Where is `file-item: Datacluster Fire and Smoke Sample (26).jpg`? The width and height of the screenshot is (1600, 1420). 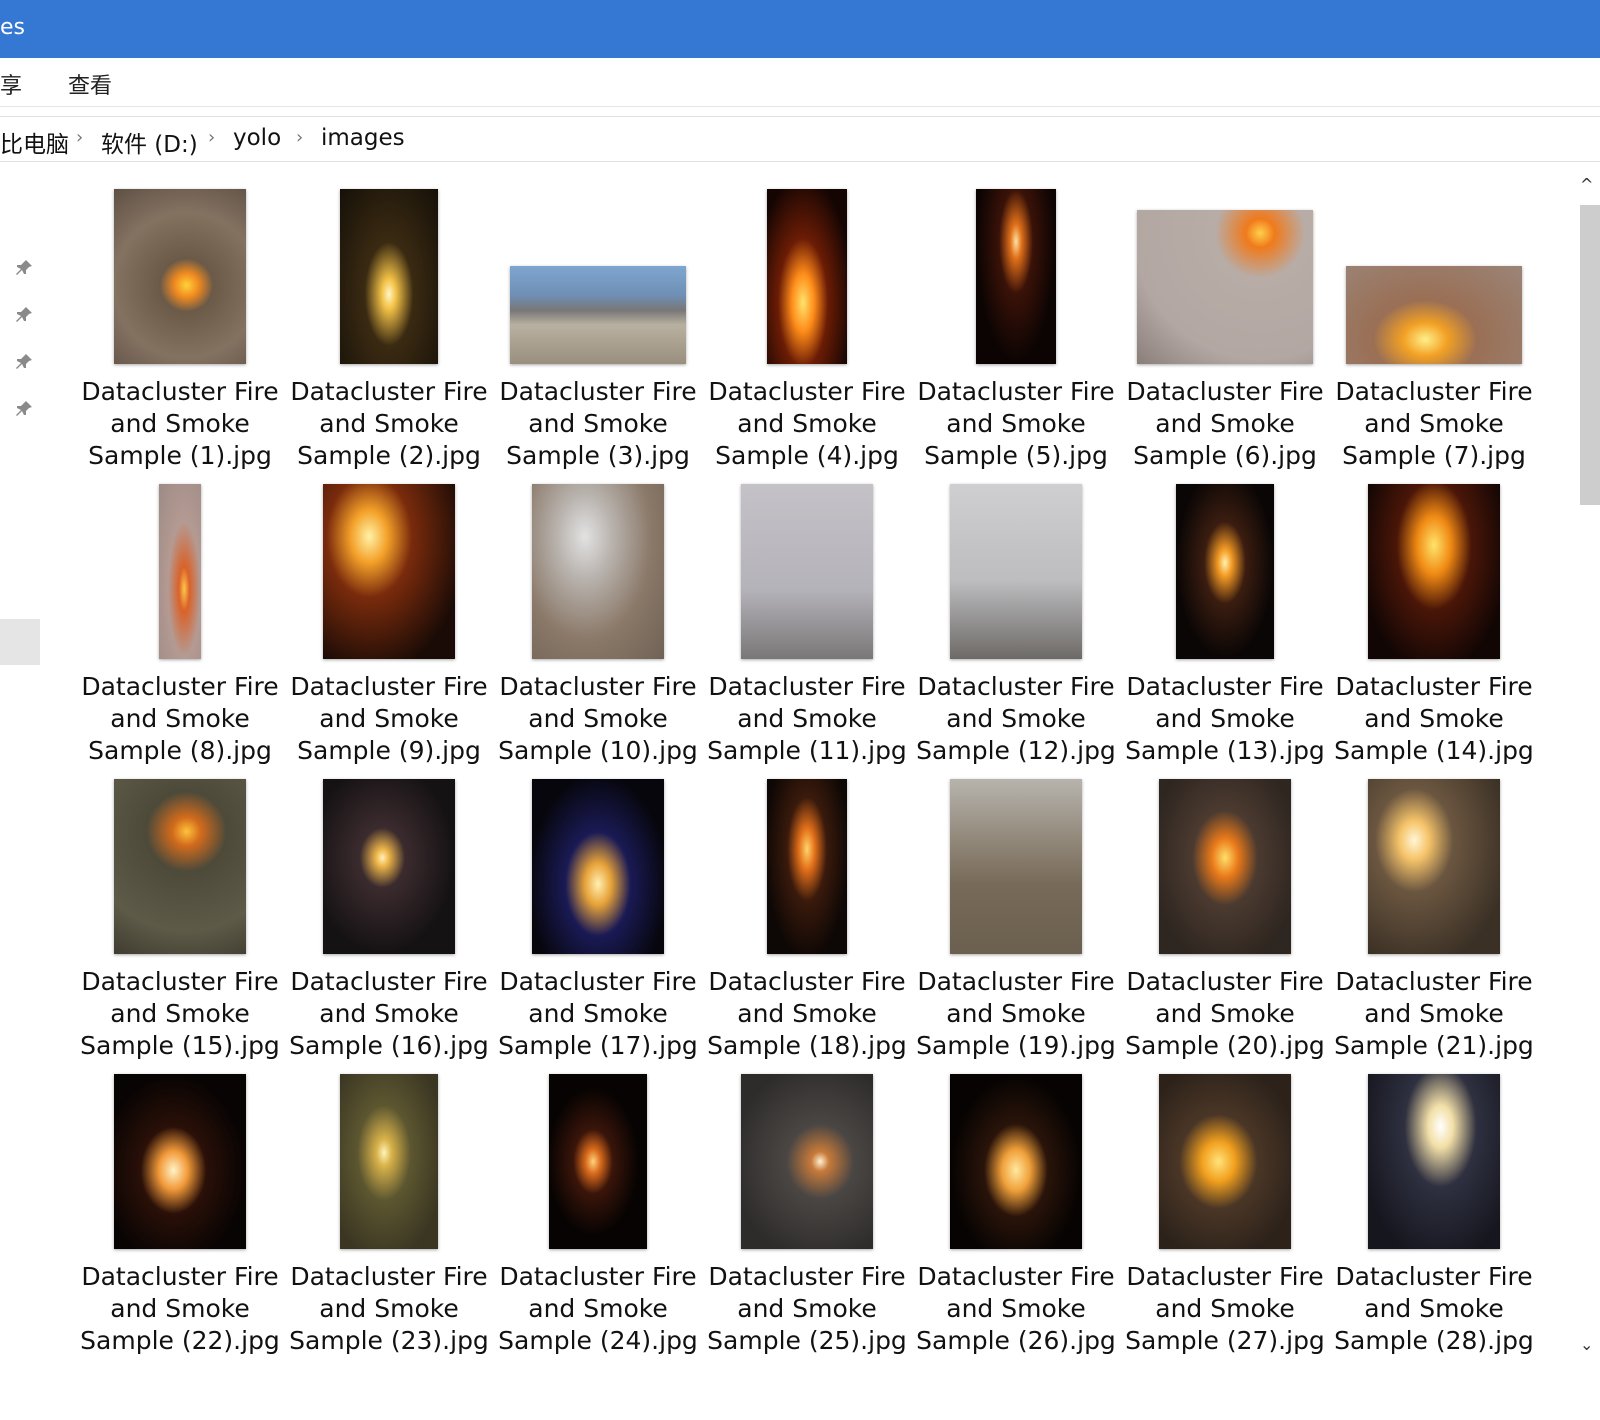 file-item: Datacluster Fire and Smoke Sample (26).jpg is located at coordinates (1016, 1223).